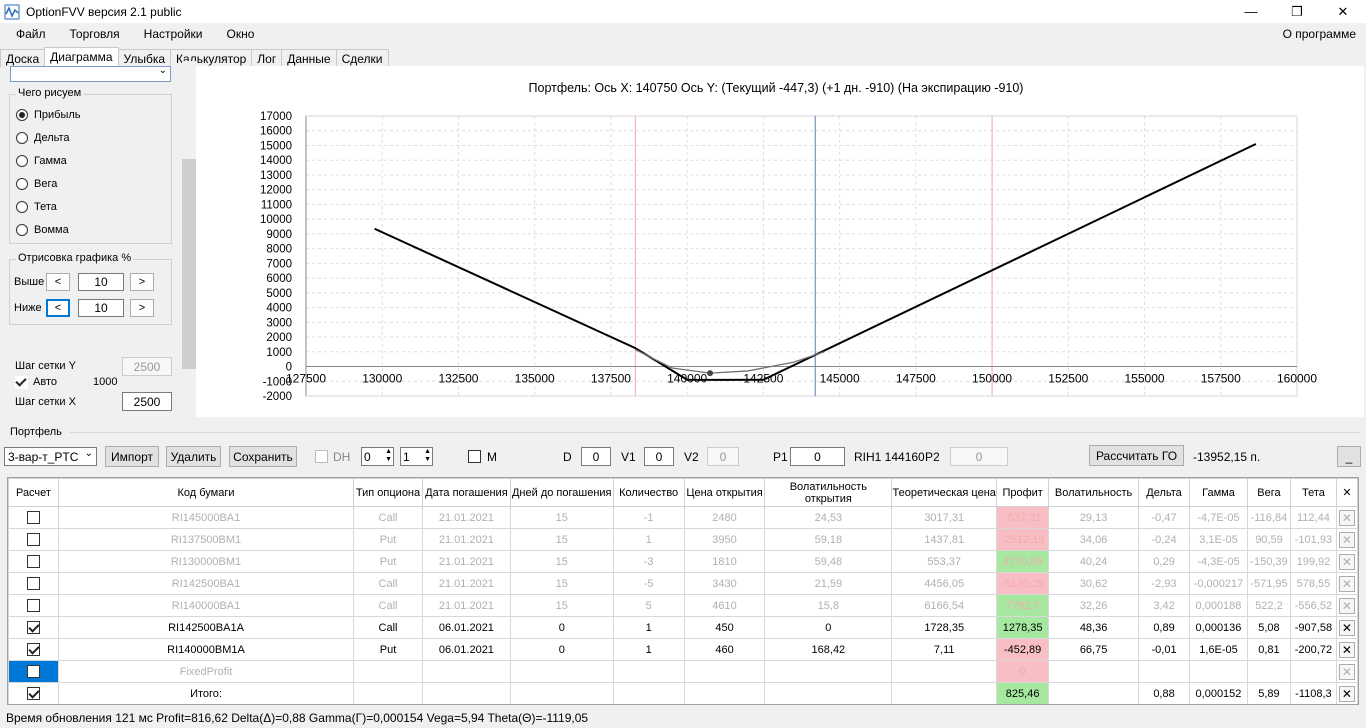  I want to click on minimize-panel-button: _, so click(1349, 456).